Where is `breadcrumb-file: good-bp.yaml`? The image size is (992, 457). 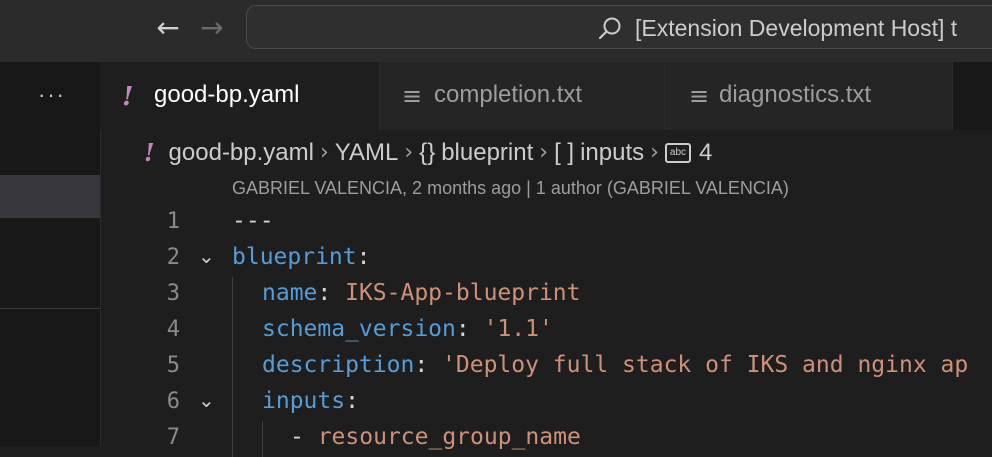
breadcrumb-file: good-bp.yaml is located at coordinates (241, 153).